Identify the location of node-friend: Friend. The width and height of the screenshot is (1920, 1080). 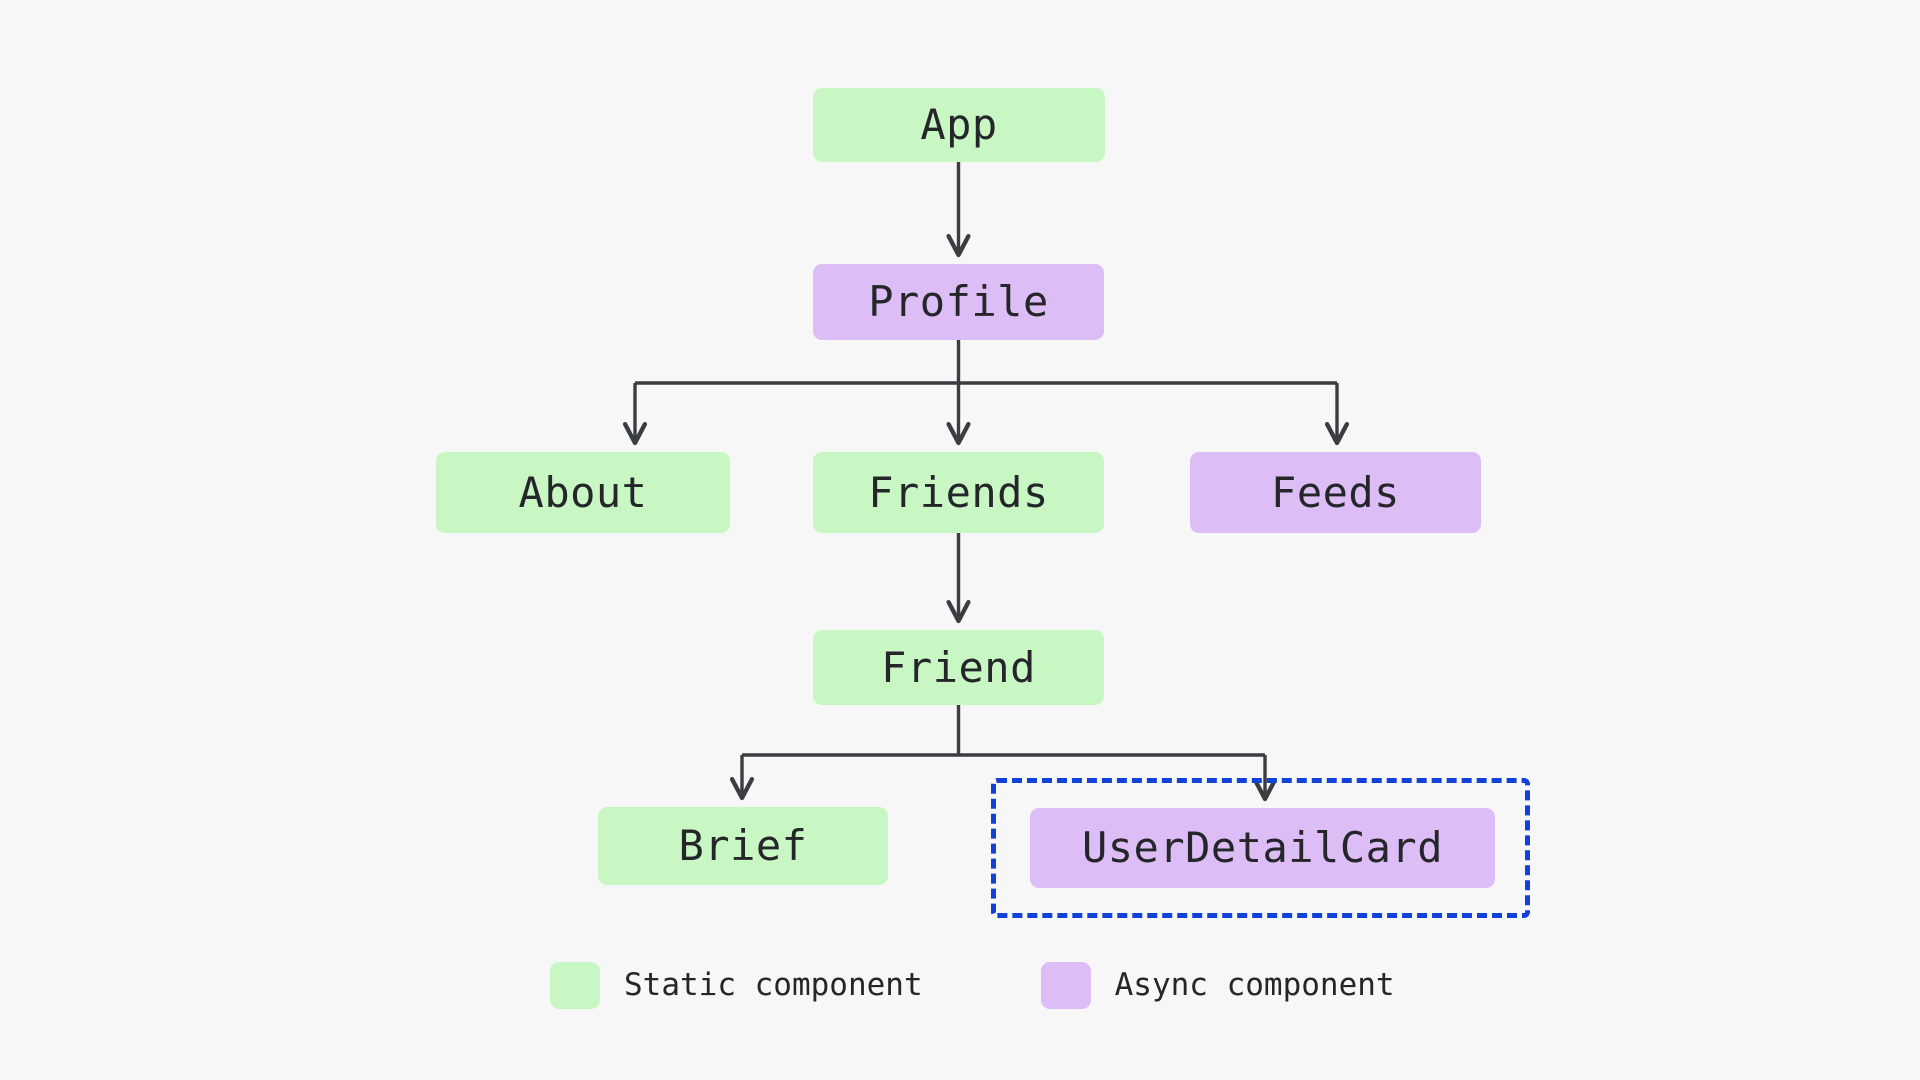
(958, 667).